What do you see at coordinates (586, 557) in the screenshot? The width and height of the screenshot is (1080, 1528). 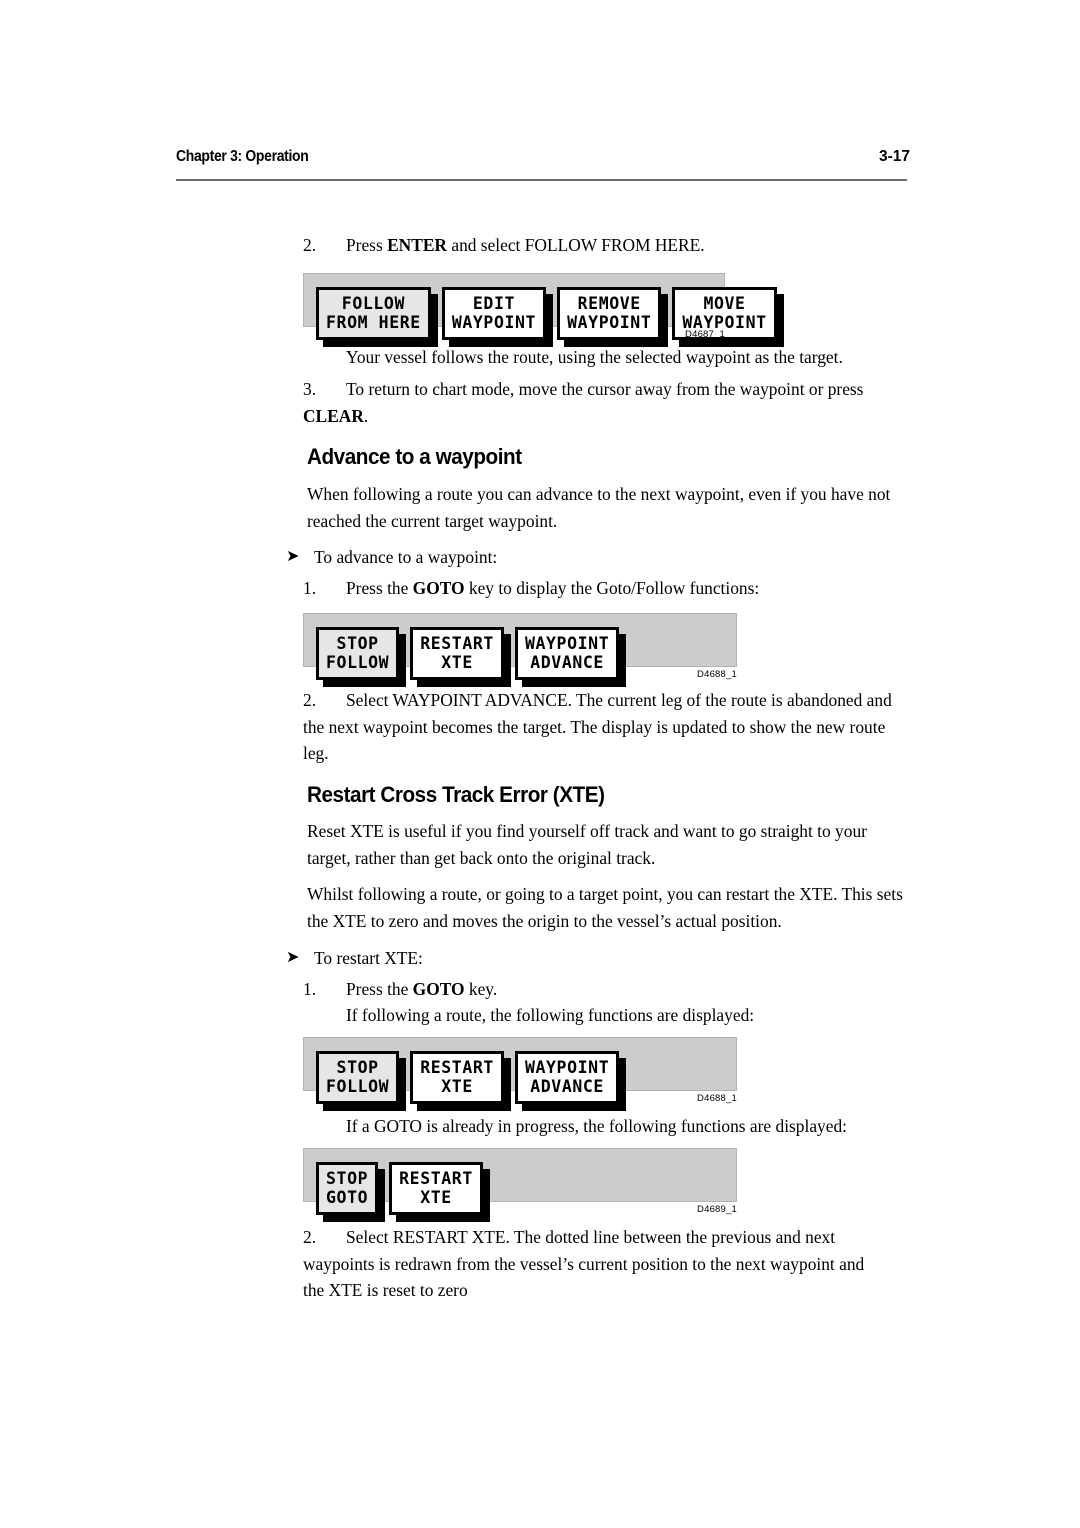 I see `arrow-bullet-to-advance: ➤ To advance to a waypoint:` at bounding box center [586, 557].